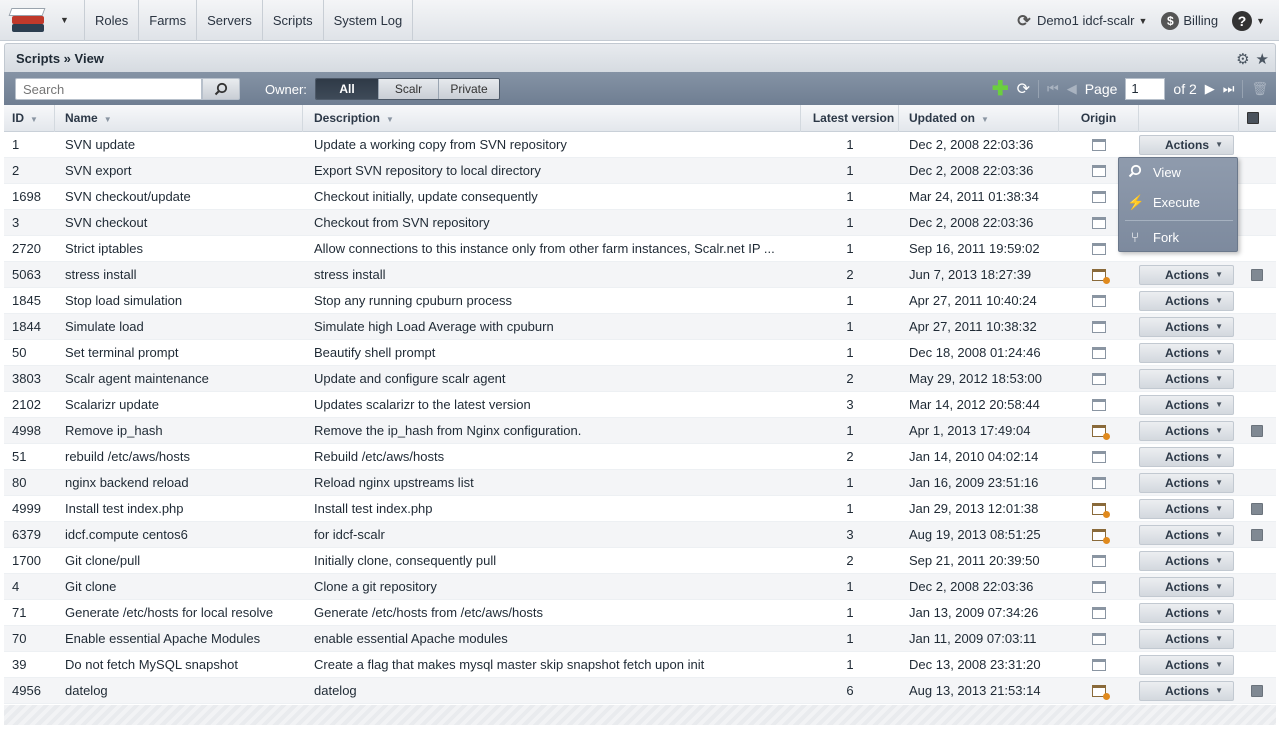 This screenshot has height=729, width=1279. I want to click on app-logo-menu: ▼, so click(44, 20).